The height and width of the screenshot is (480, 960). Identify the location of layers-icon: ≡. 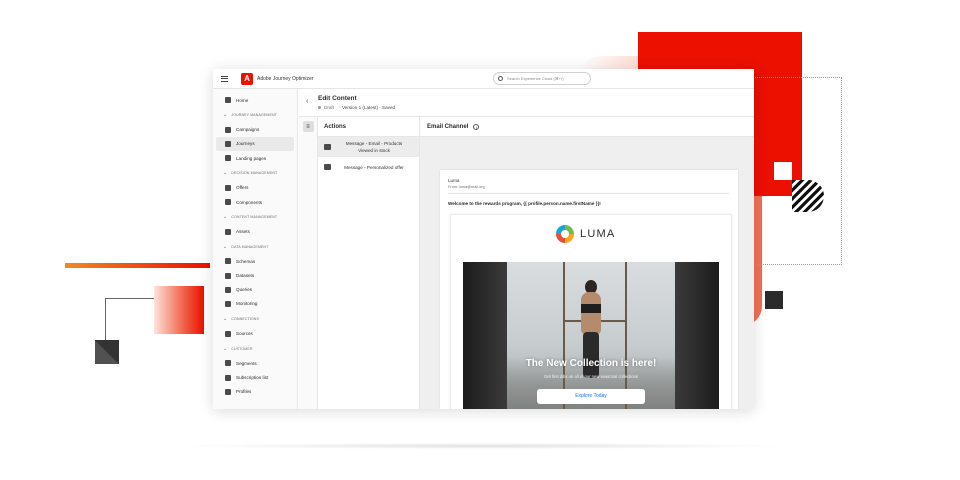
(308, 126).